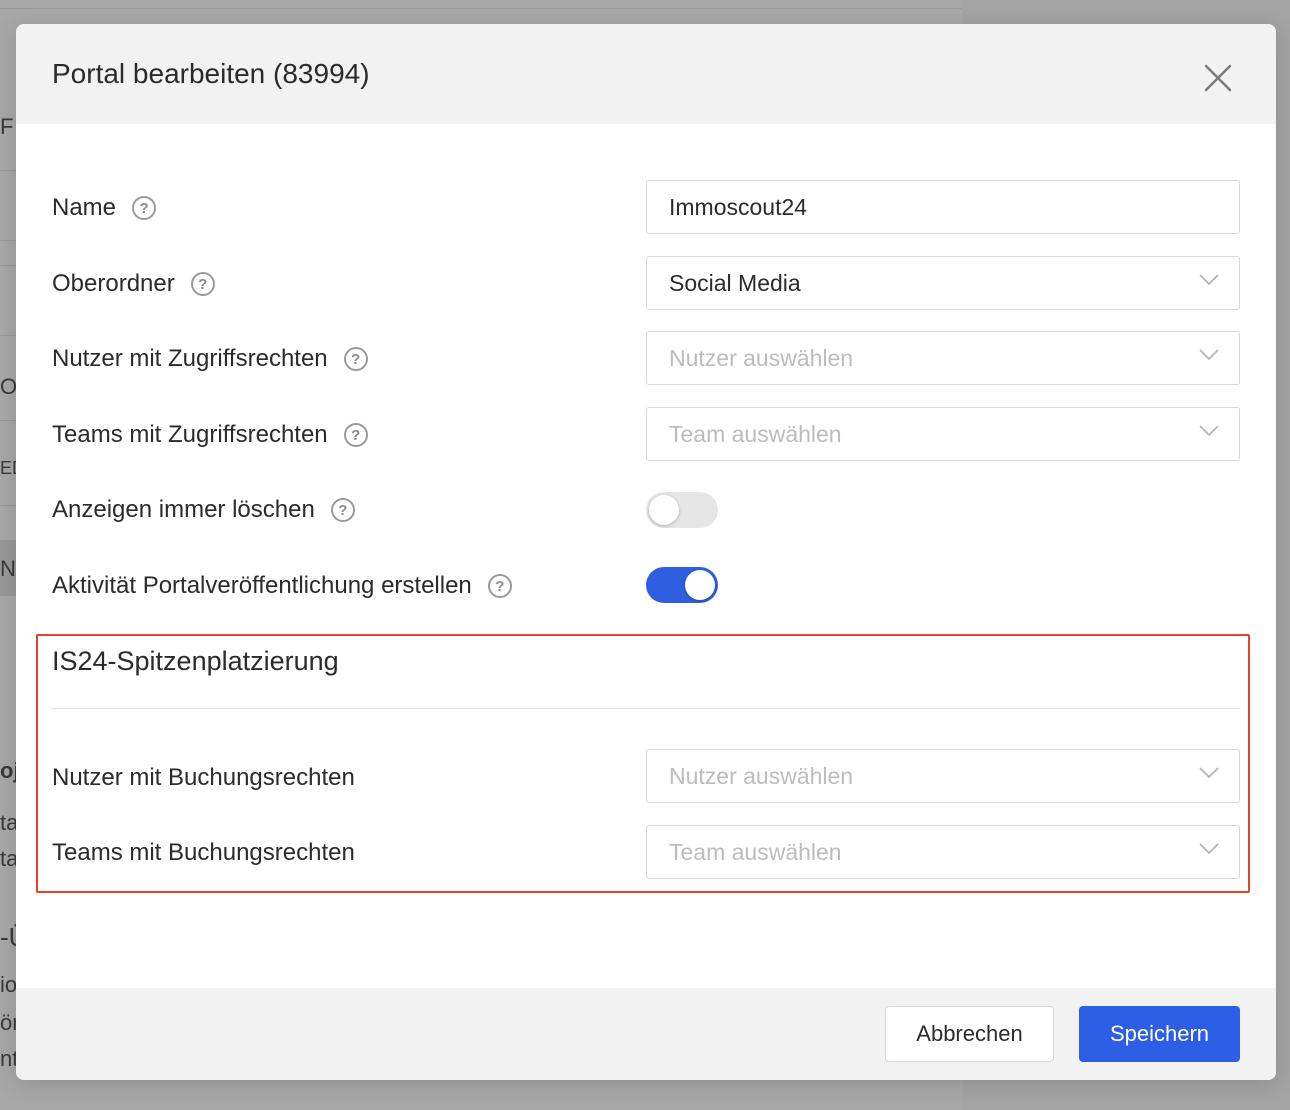 This screenshot has height=1110, width=1290. Describe the element at coordinates (735, 282) in the screenshot. I see `parent-value: Social Media` at that location.